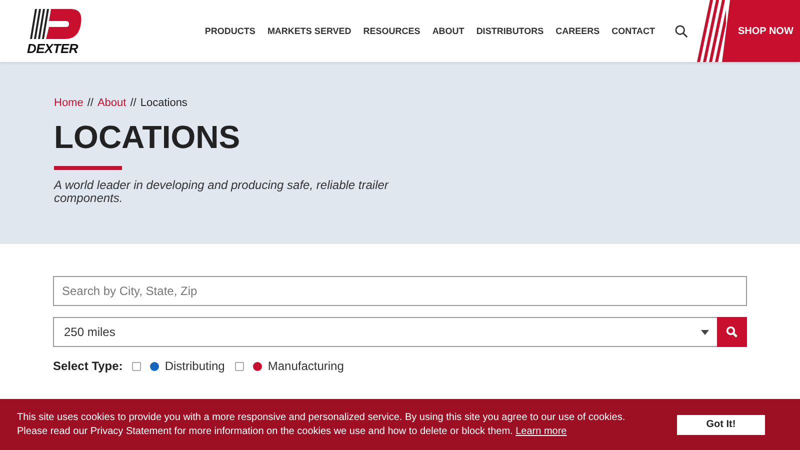  Describe the element at coordinates (194, 366) in the screenshot. I see `checkbox-label: Distributing` at that location.